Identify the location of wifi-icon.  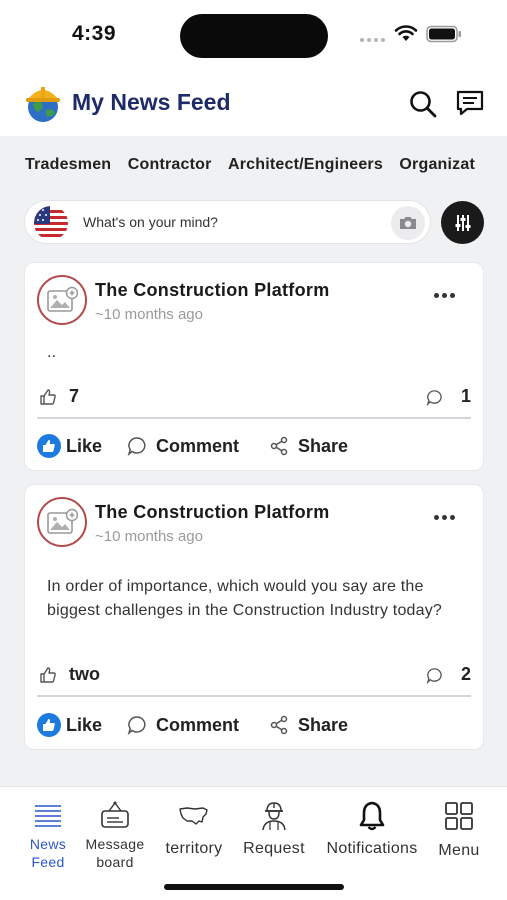
(406, 33).